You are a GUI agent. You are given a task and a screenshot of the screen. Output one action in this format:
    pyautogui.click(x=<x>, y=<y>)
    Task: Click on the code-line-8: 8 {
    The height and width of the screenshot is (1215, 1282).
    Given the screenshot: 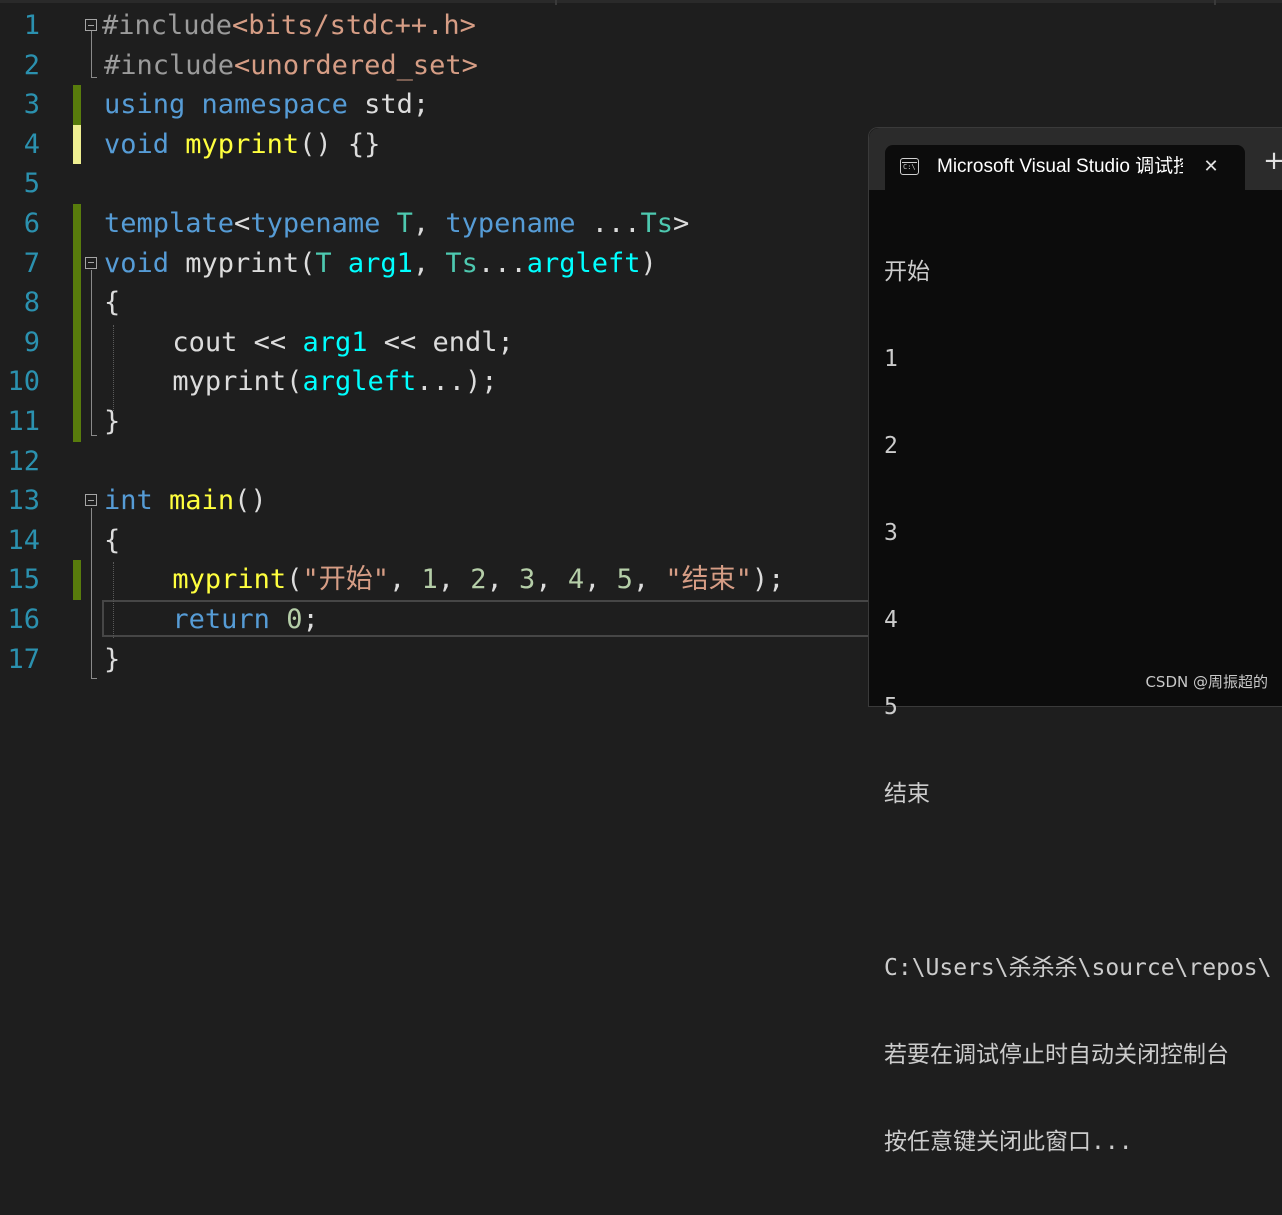 What is the action you would take?
    pyautogui.click(x=435, y=303)
    